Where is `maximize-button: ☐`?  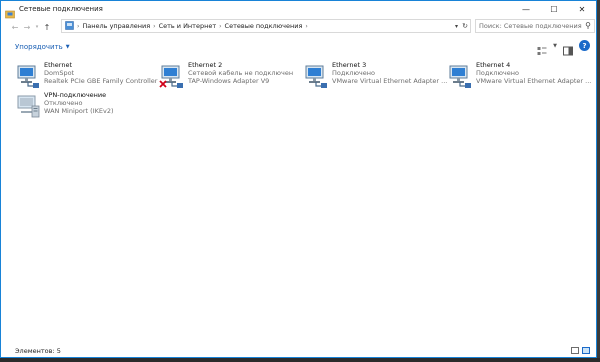 maximize-button: ☐ is located at coordinates (554, 9).